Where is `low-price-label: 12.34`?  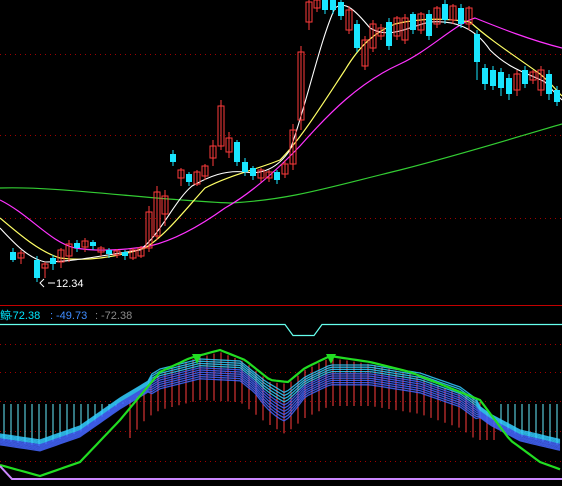
low-price-label: 12.34 is located at coordinates (70, 284).